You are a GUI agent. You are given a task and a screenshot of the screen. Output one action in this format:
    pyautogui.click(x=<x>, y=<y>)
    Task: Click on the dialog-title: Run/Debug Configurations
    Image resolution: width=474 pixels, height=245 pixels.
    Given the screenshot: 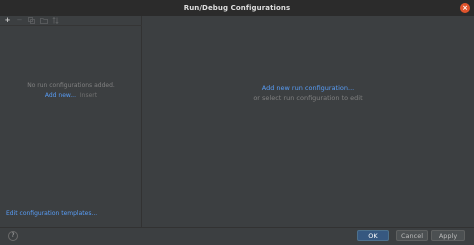 What is the action you would take?
    pyautogui.click(x=237, y=8)
    